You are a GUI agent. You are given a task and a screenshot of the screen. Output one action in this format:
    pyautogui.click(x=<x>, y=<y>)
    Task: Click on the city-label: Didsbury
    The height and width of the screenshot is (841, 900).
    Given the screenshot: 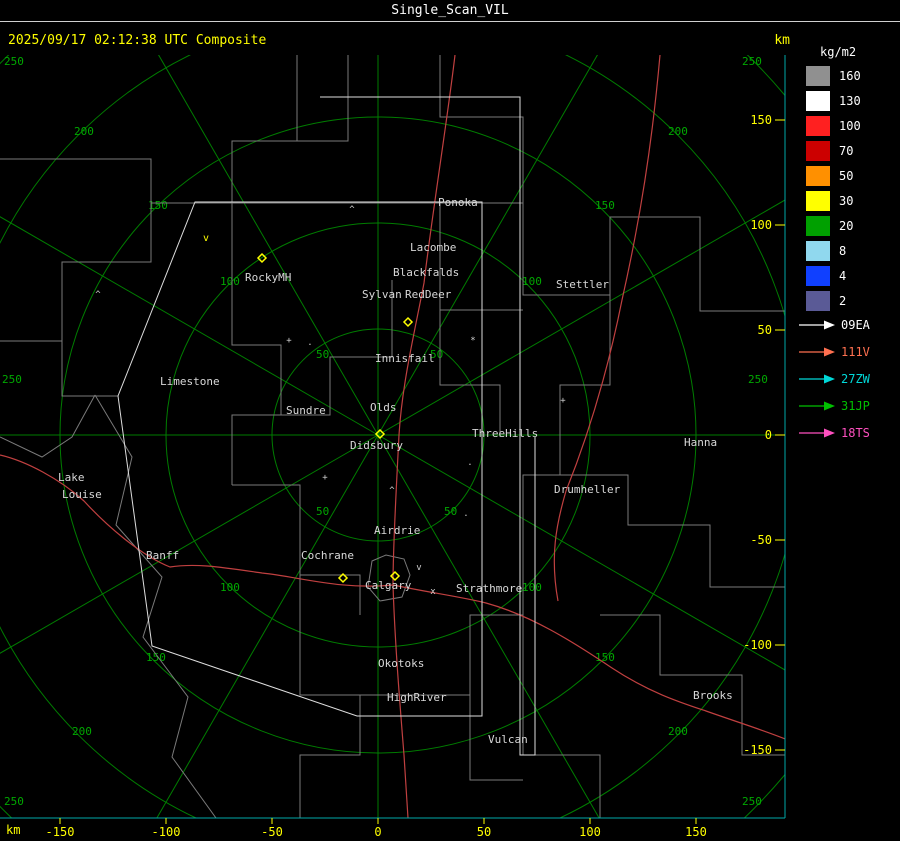 What is the action you would take?
    pyautogui.click(x=376, y=445)
    